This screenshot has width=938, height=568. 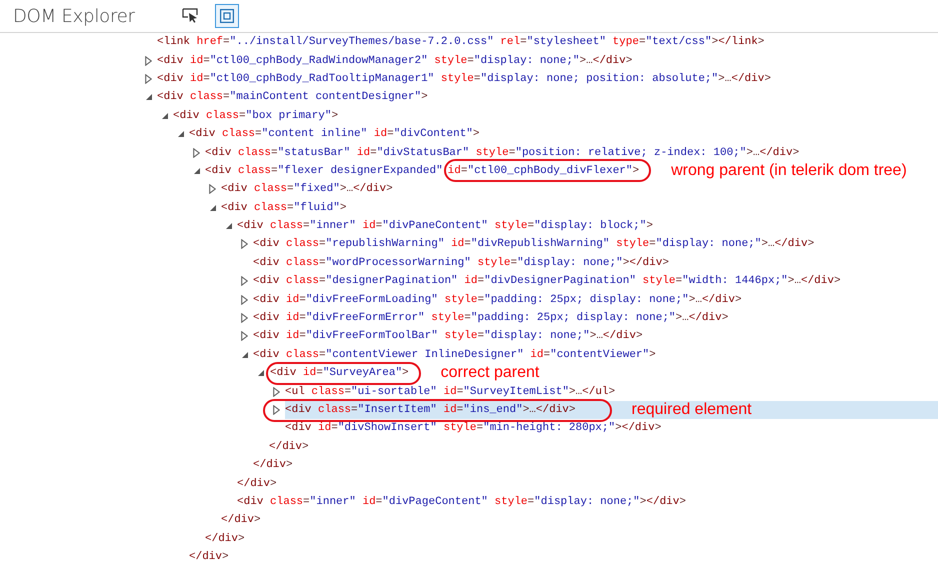 What do you see at coordinates (255, 116) in the screenshot?
I see `dom-node-line: <div class="box primary">` at bounding box center [255, 116].